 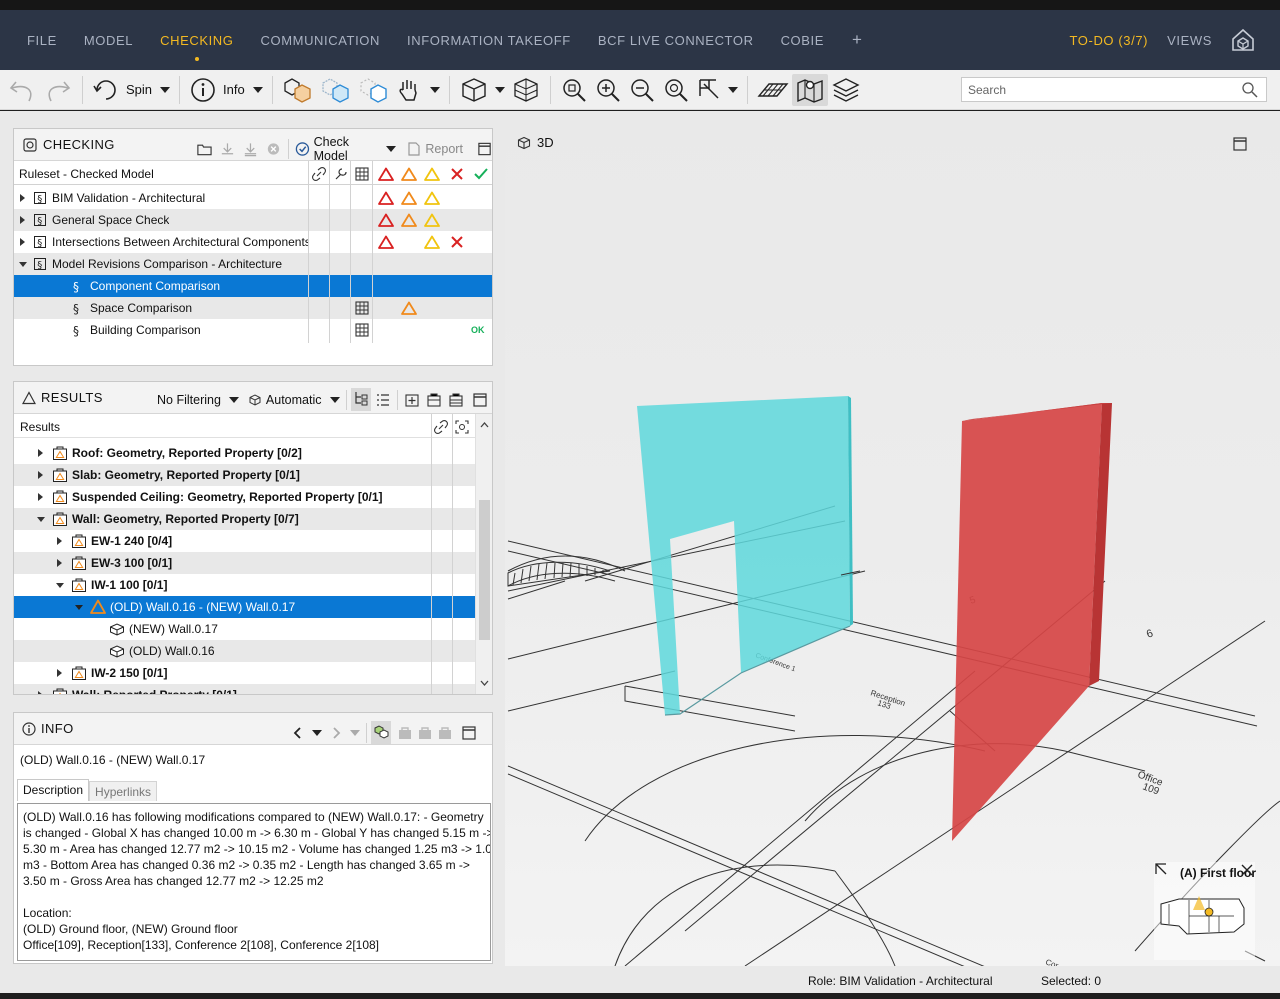 I want to click on add-issue-icon, so click(x=412, y=400).